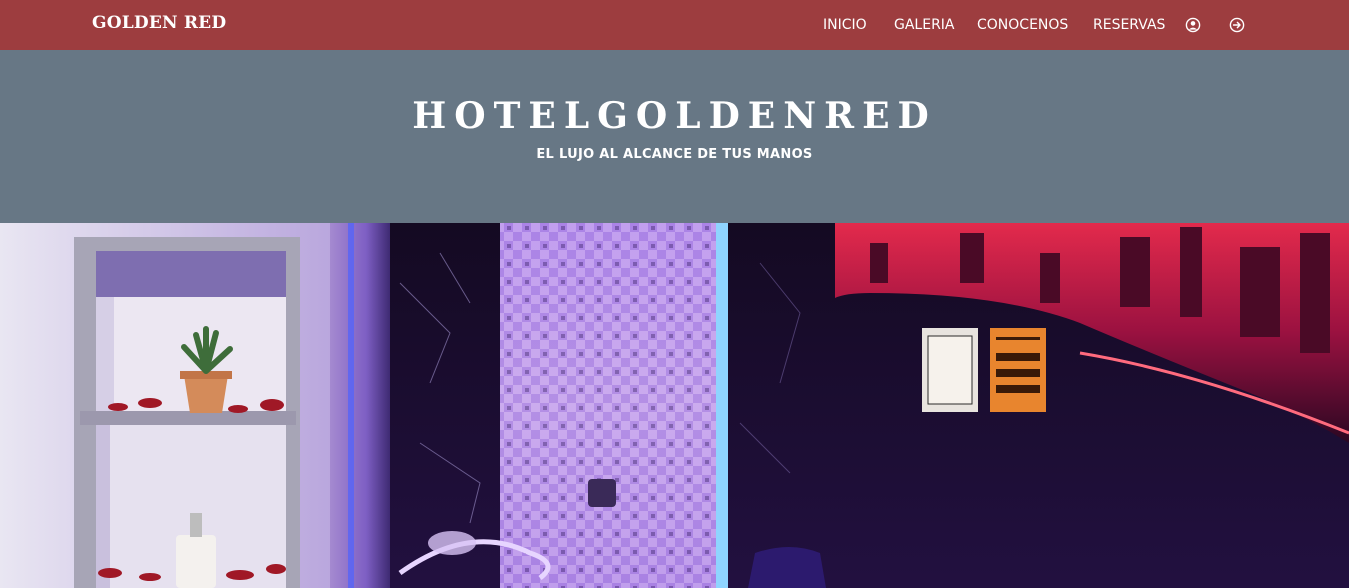 Image resolution: width=1349 pixels, height=588 pixels. Describe the element at coordinates (674, 154) in the screenshot. I see `site-subtitle: EL LUJO AL ALCANCE DE TUS MANOS` at that location.